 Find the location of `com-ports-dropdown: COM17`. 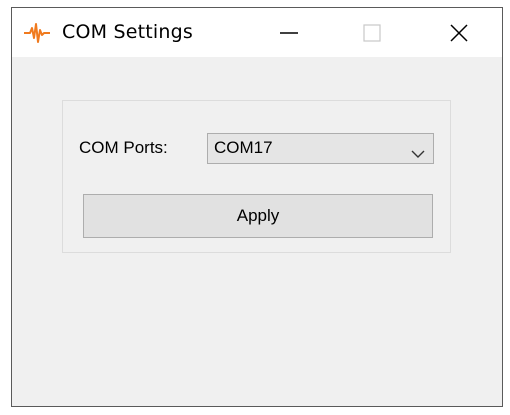

com-ports-dropdown: COM17 is located at coordinates (320, 148).